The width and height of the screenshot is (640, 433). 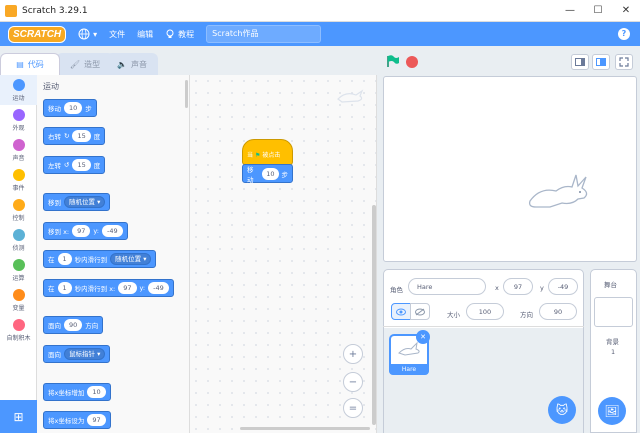 What do you see at coordinates (138, 64) in the screenshot?
I see `tab-sounds-label: 声音` at bounding box center [138, 64].